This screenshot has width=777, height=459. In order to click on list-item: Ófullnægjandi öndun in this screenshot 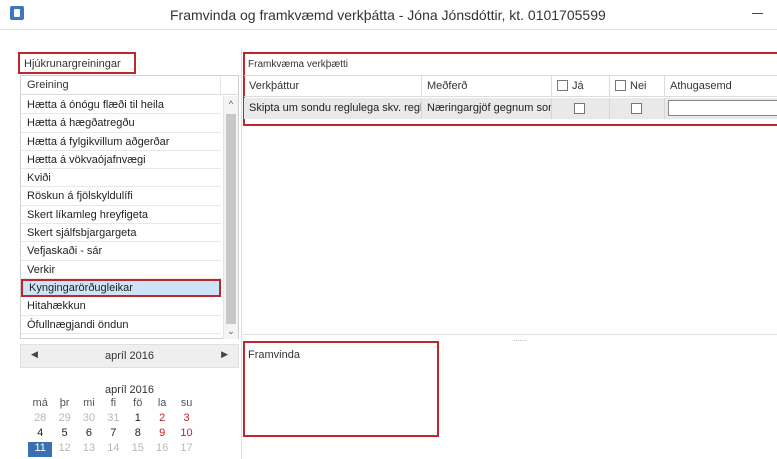, I will do `click(121, 325)`.